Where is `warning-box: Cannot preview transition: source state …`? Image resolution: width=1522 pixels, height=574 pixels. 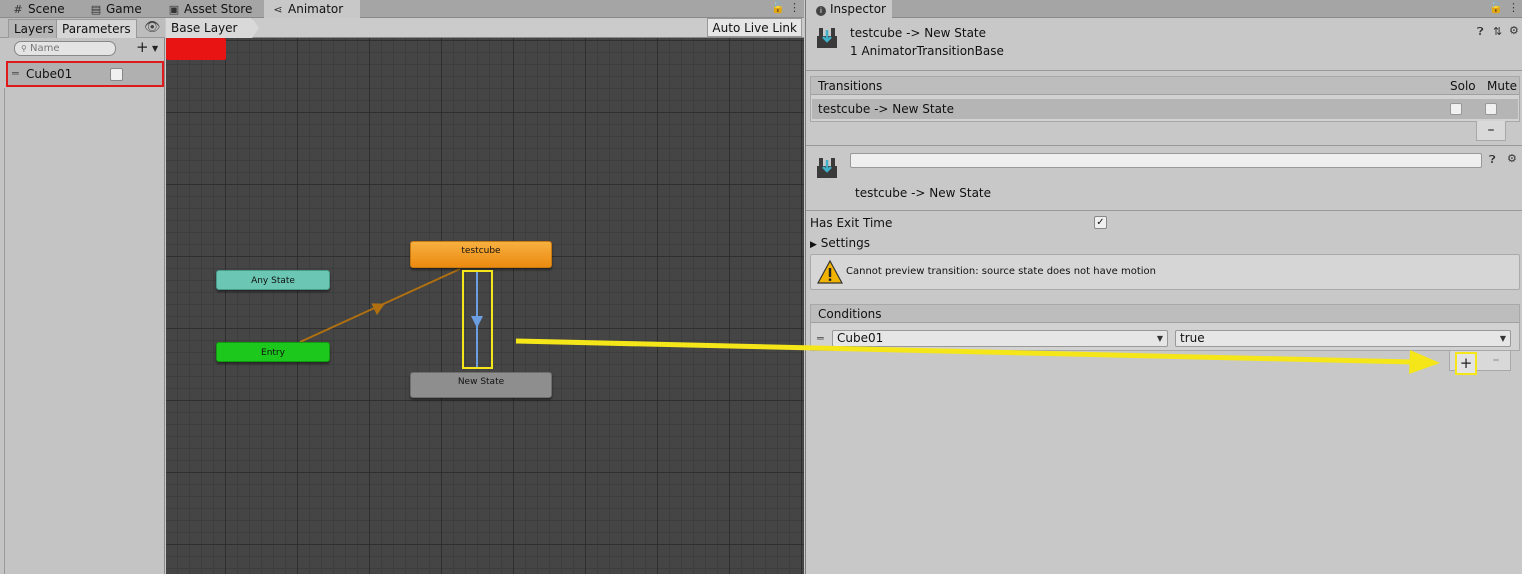 warning-box: Cannot preview transition: source state … is located at coordinates (1165, 272).